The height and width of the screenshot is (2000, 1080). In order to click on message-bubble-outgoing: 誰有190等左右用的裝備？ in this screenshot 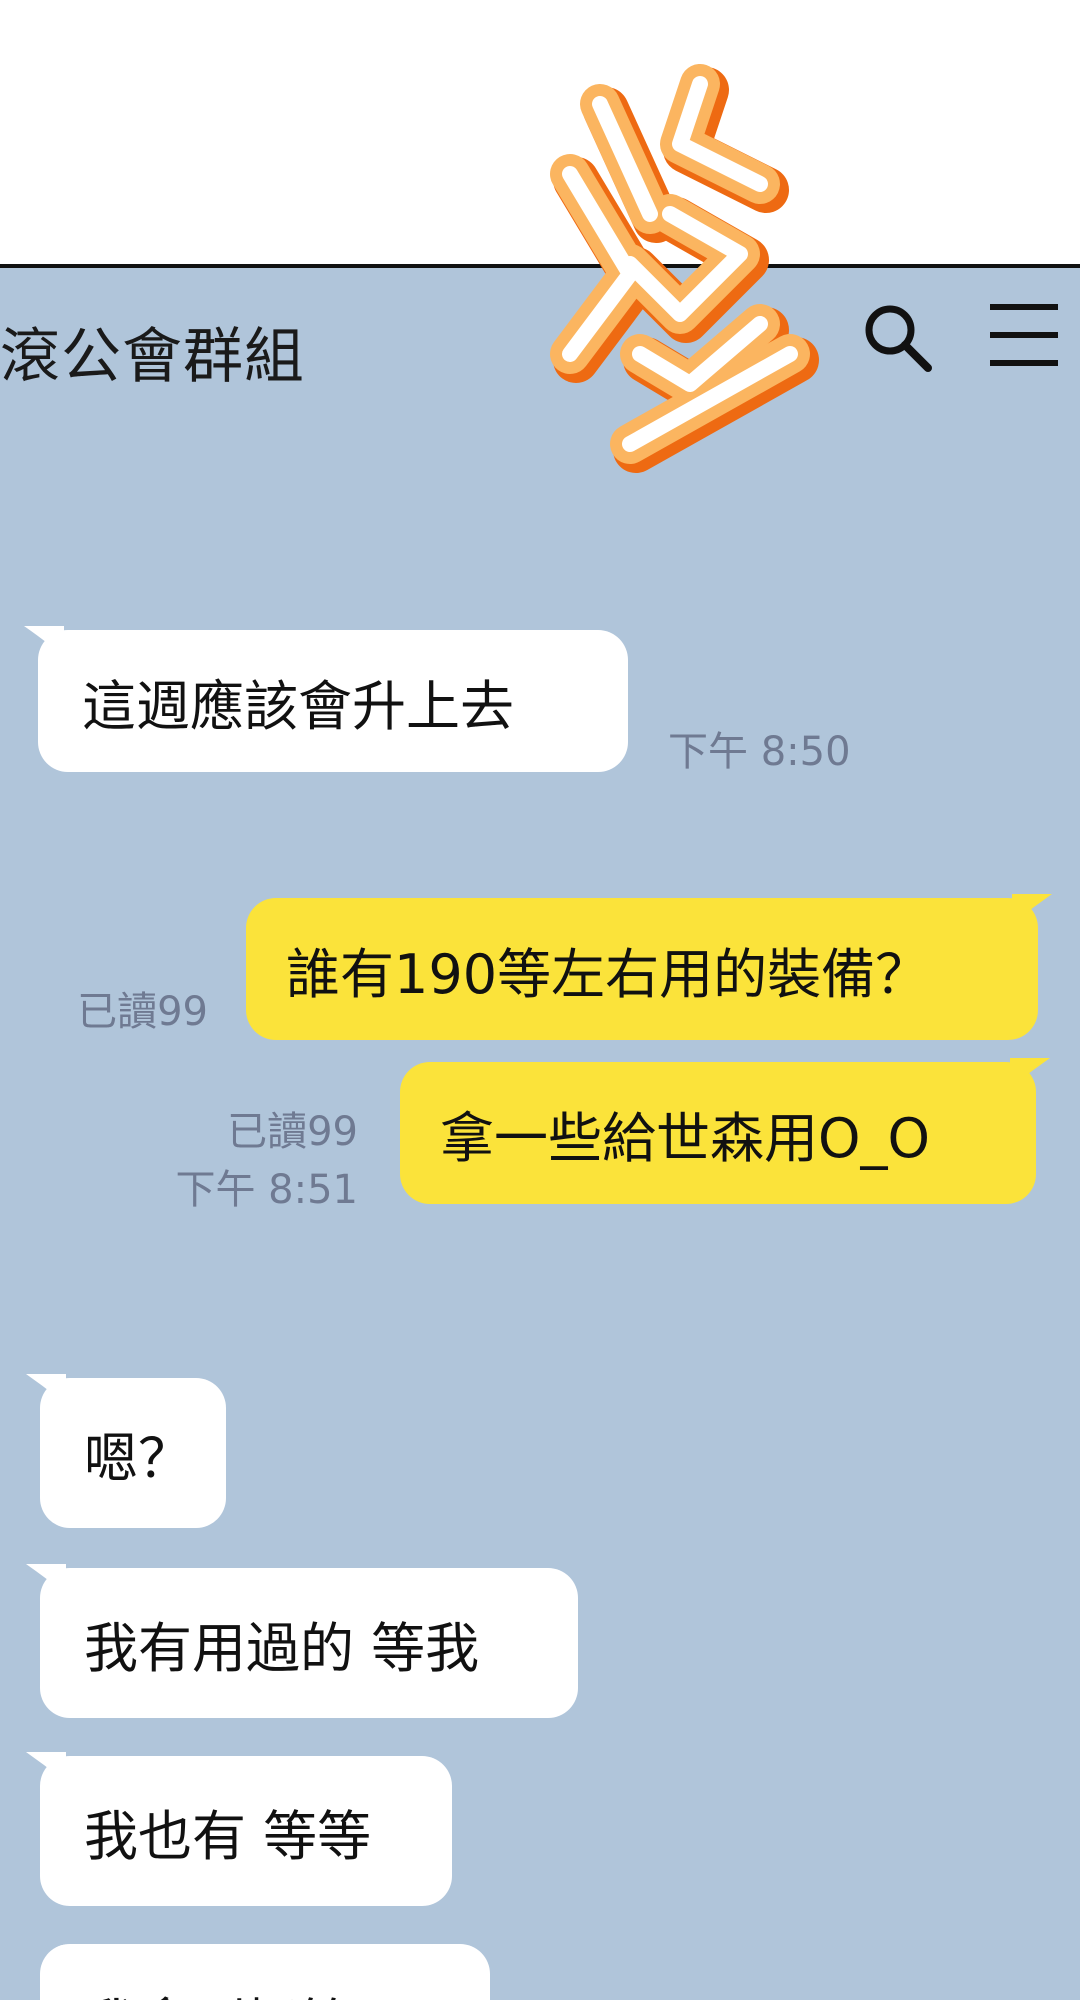, I will do `click(649, 967)`.